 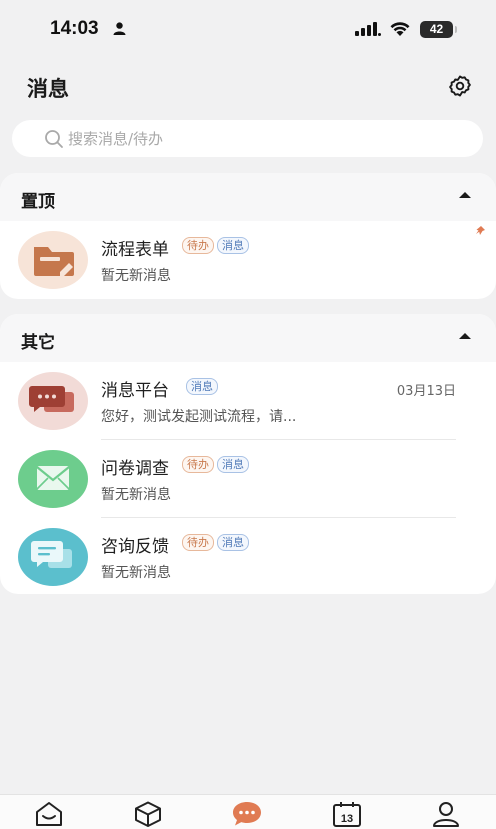 I want to click on home-icon, so click(x=49, y=814).